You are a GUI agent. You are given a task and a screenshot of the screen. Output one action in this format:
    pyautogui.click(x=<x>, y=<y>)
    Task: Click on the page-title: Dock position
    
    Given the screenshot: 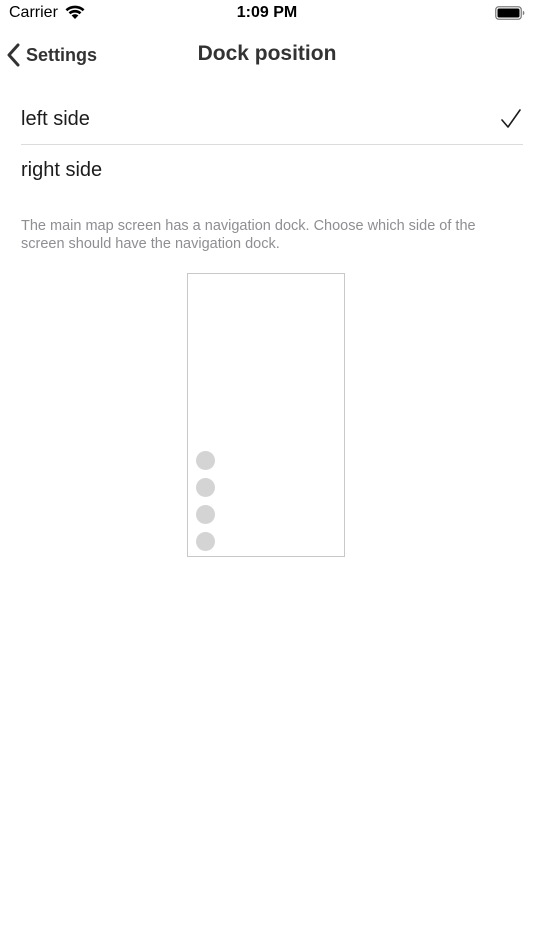 What is the action you would take?
    pyautogui.click(x=267, y=53)
    